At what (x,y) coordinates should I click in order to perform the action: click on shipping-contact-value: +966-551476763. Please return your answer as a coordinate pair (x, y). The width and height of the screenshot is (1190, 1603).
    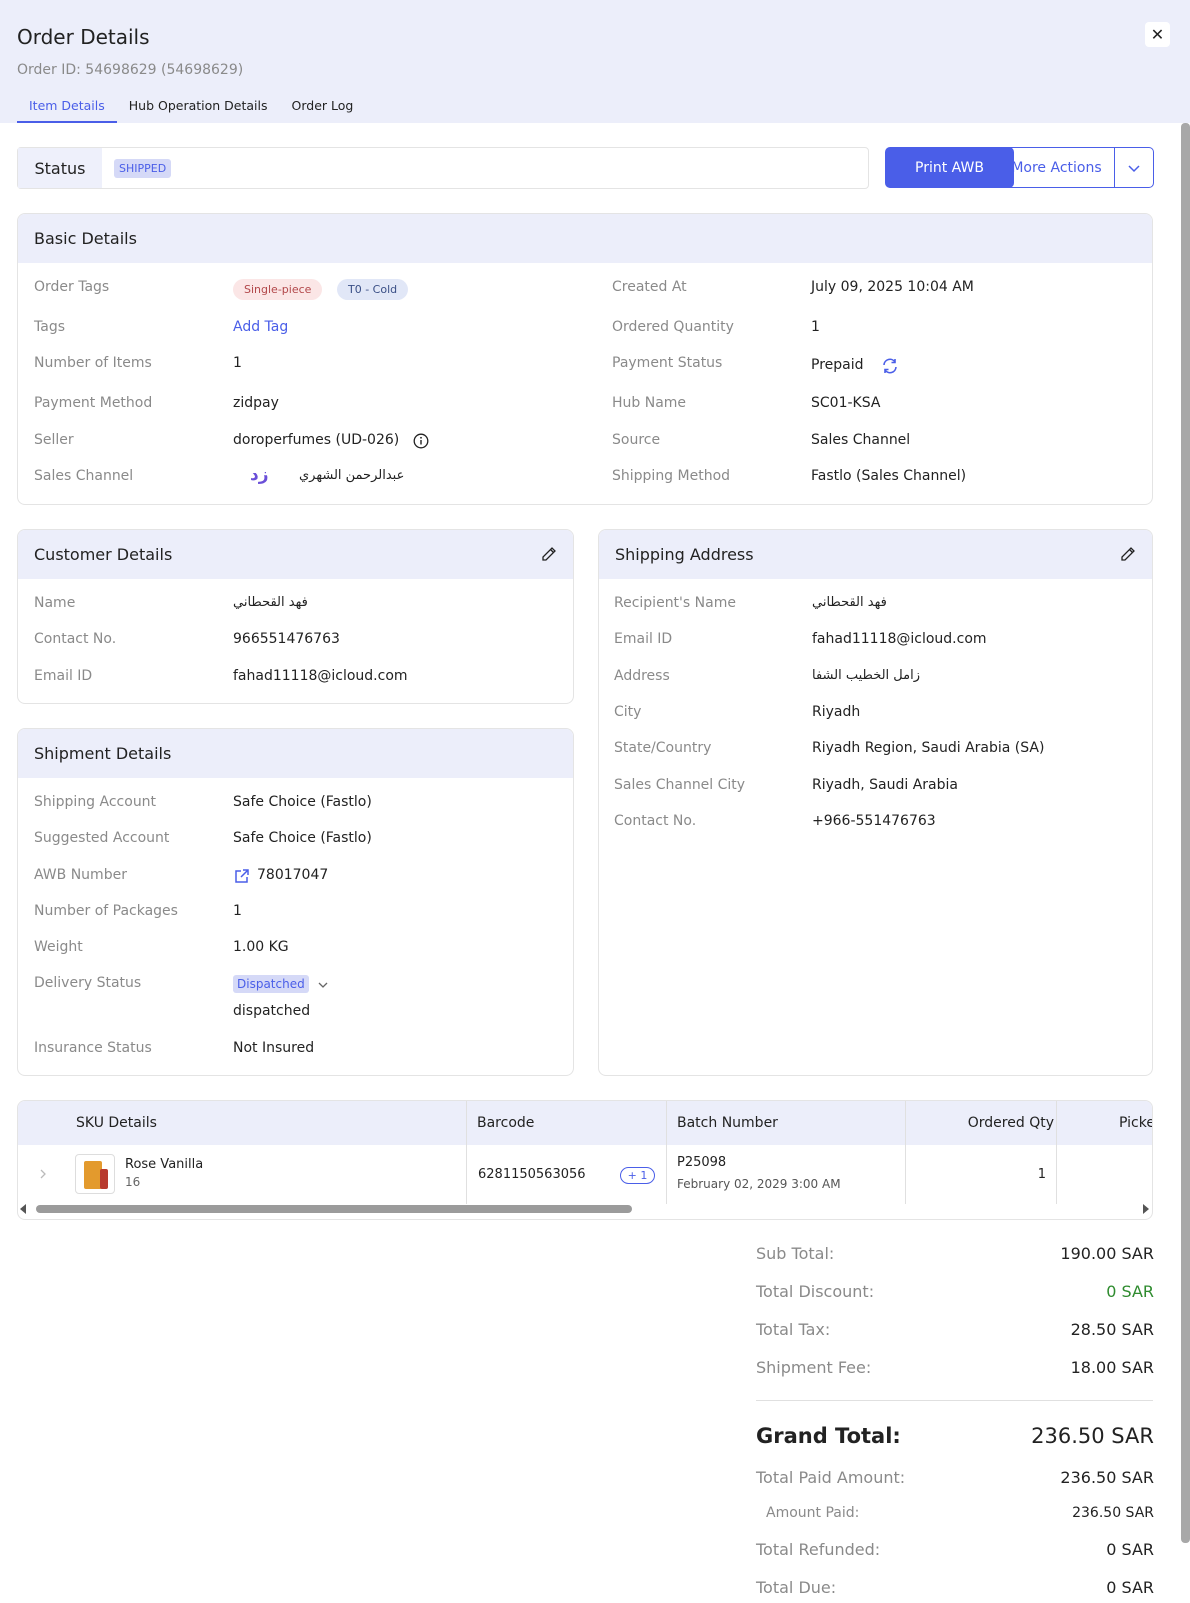
    Looking at the image, I should click on (874, 821).